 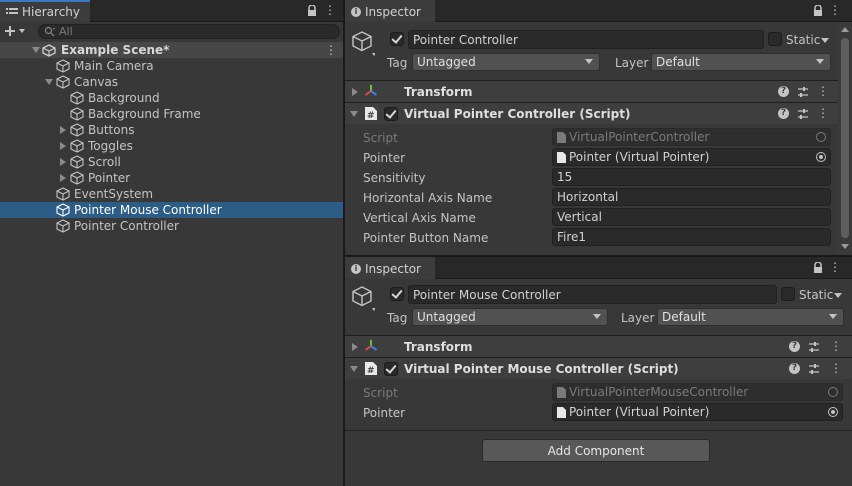 I want to click on sensitivity-input: 15, so click(x=691, y=177).